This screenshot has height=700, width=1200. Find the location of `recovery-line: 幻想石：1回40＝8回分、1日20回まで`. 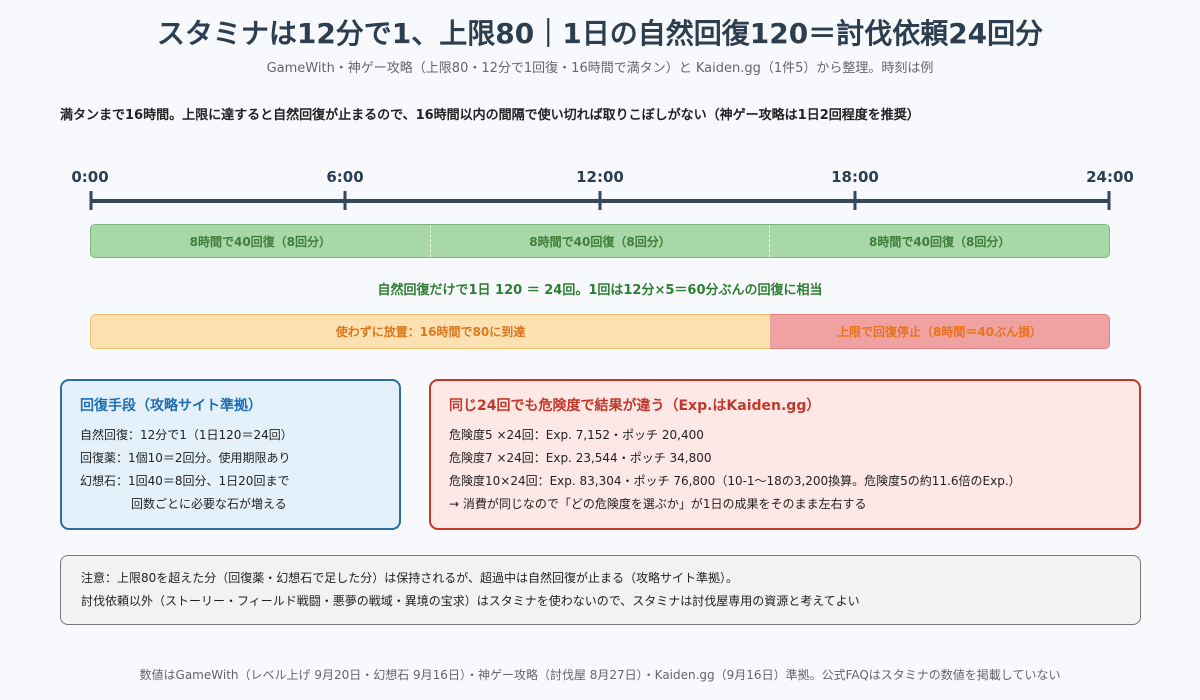

recovery-line: 幻想石：1回40＝8回分、1日20回まで is located at coordinates (185, 481).